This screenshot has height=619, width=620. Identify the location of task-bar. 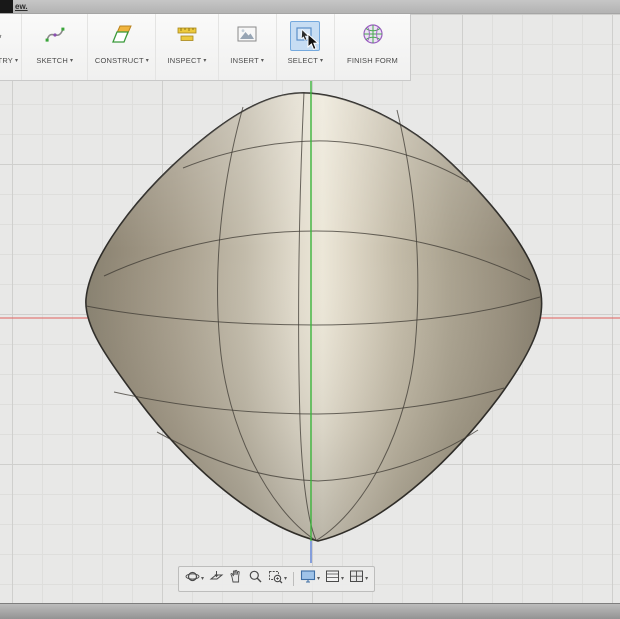
(310, 611).